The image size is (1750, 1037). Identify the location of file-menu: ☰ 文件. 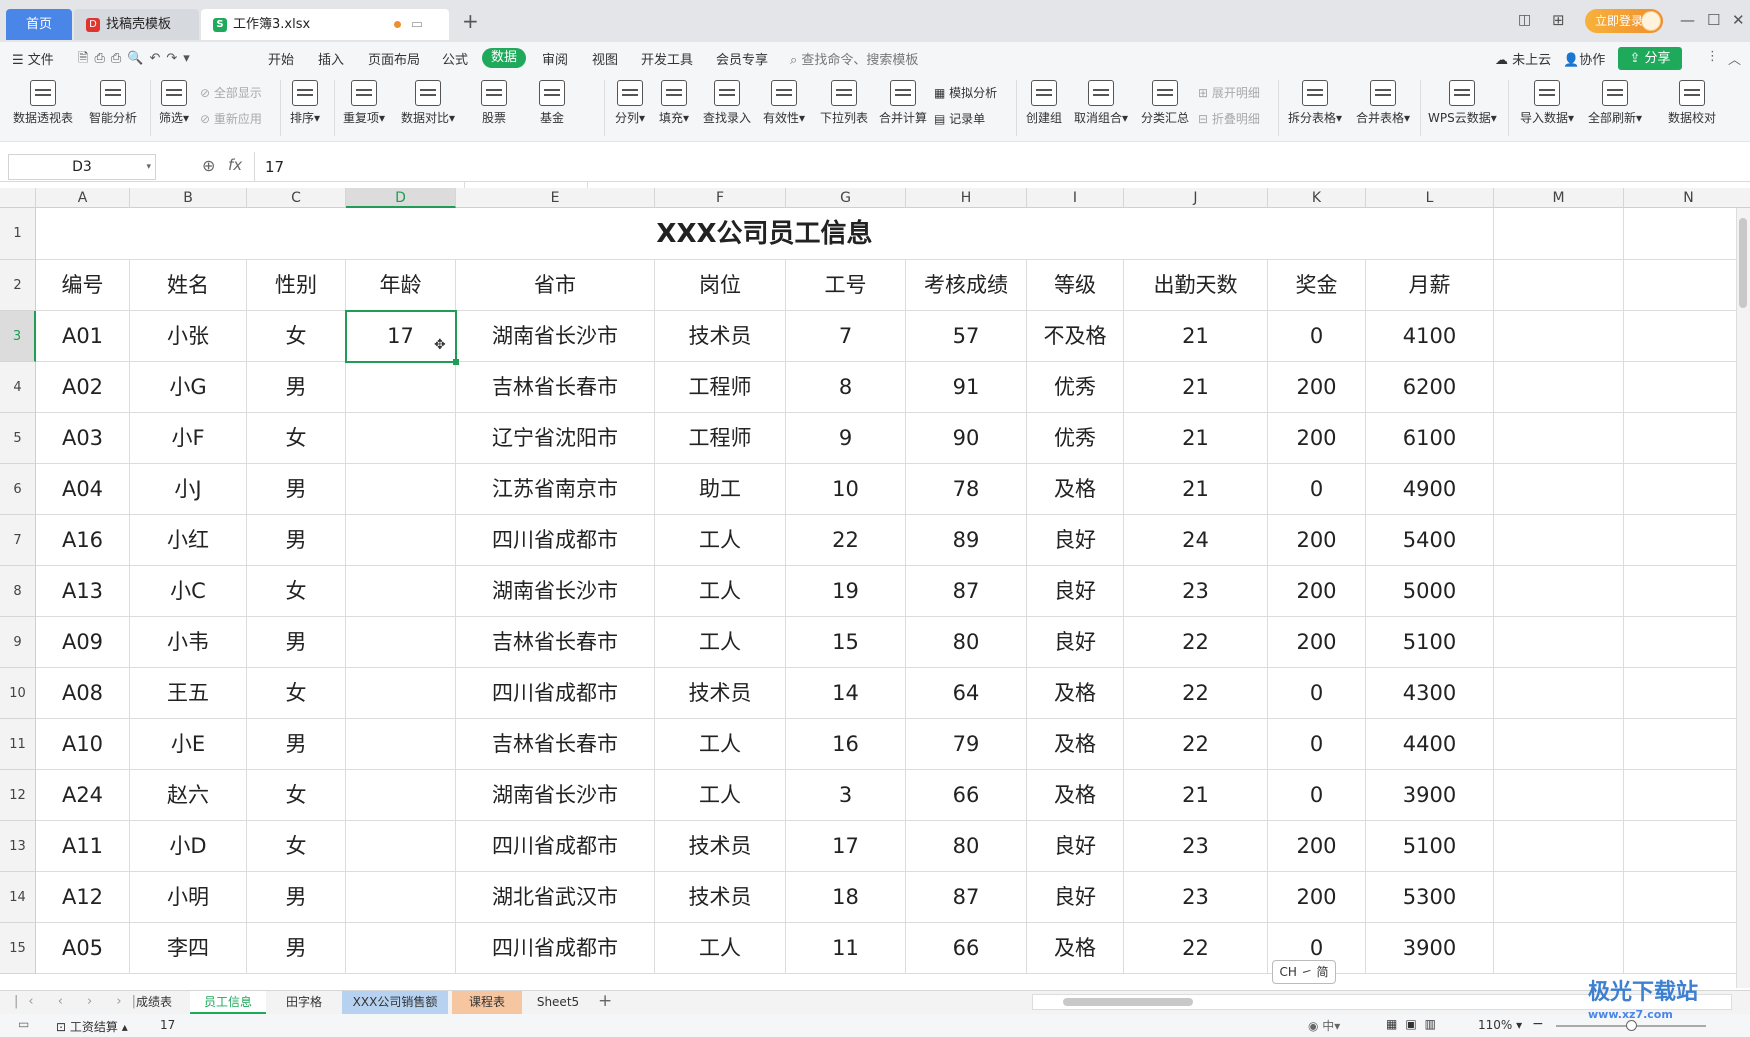
(33, 58).